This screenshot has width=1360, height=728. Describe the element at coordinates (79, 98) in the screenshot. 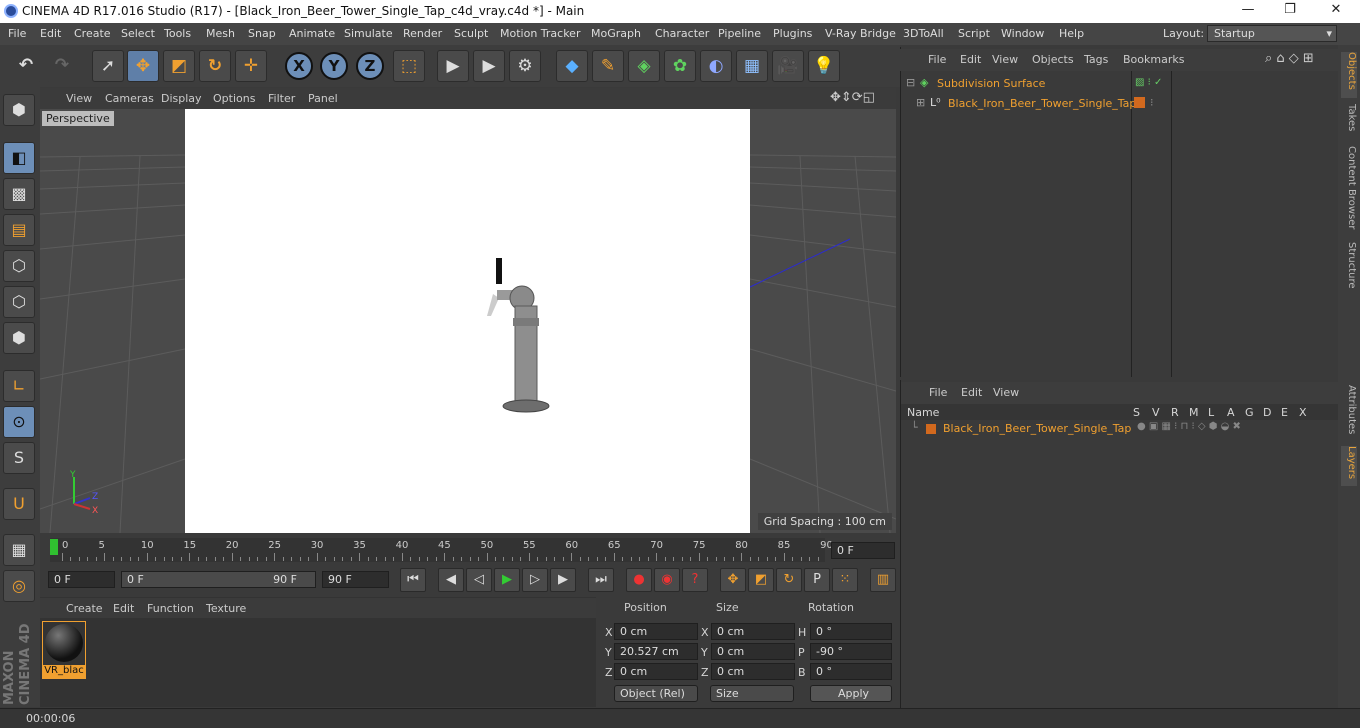

I see `vp-menu-view: View` at that location.